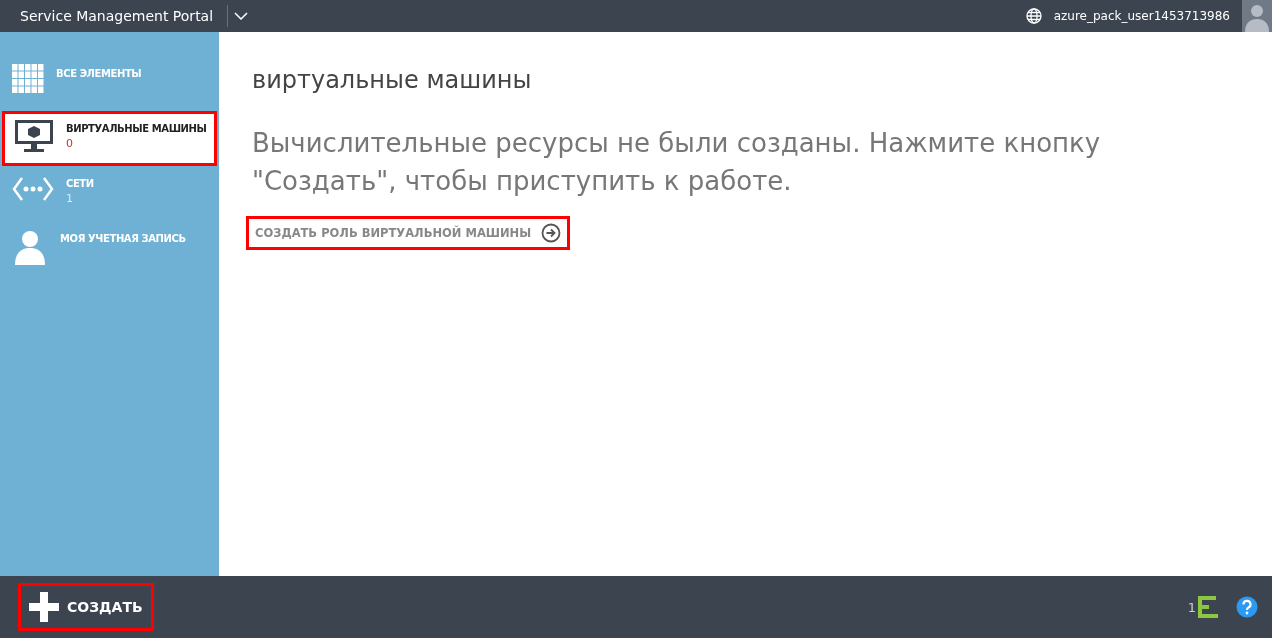 The height and width of the screenshot is (638, 1272). What do you see at coordinates (408, 233) in the screenshot?
I see `create-role-link: СОЗДАТЬ РОЛЬ ВИРТУАЛЬНОЙ МАШИНЫ` at bounding box center [408, 233].